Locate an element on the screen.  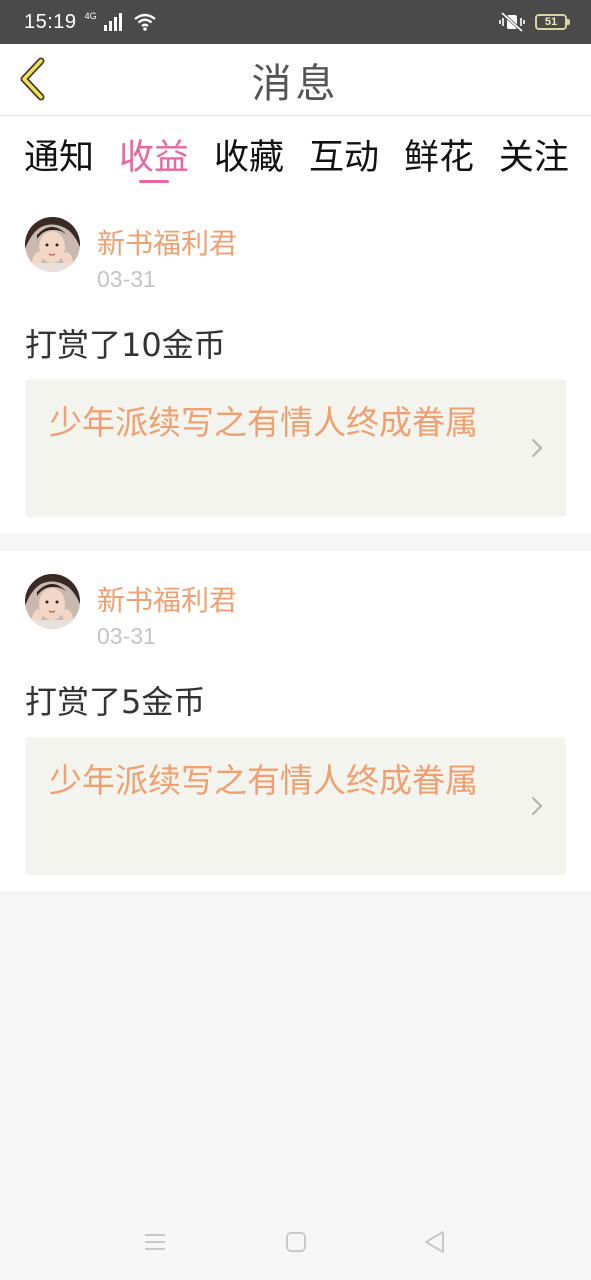
wifi-icon is located at coordinates (144, 22).